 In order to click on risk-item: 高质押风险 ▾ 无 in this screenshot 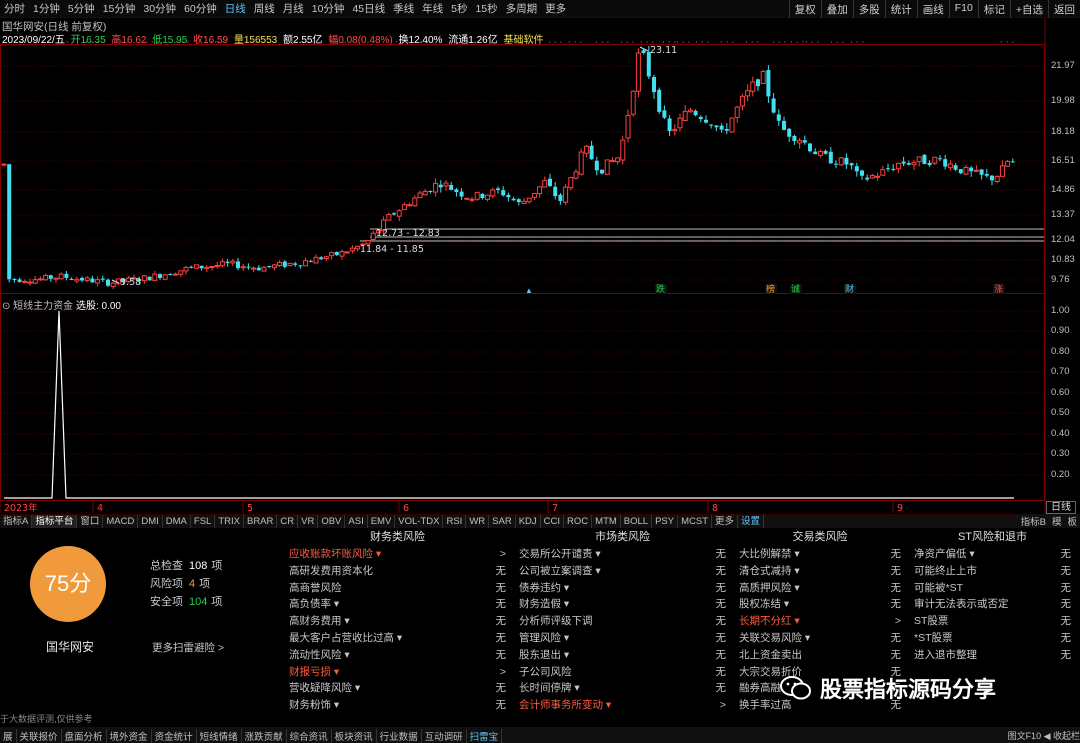, I will do `click(820, 588)`.